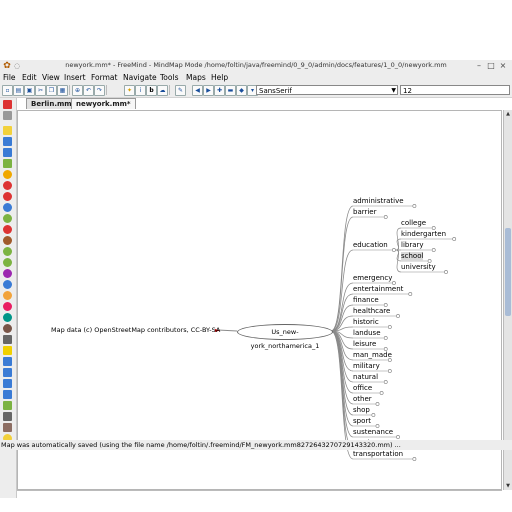 This screenshot has width=512, height=512. Describe the element at coordinates (366, 366) in the screenshot. I see `map-node-military: military` at that location.